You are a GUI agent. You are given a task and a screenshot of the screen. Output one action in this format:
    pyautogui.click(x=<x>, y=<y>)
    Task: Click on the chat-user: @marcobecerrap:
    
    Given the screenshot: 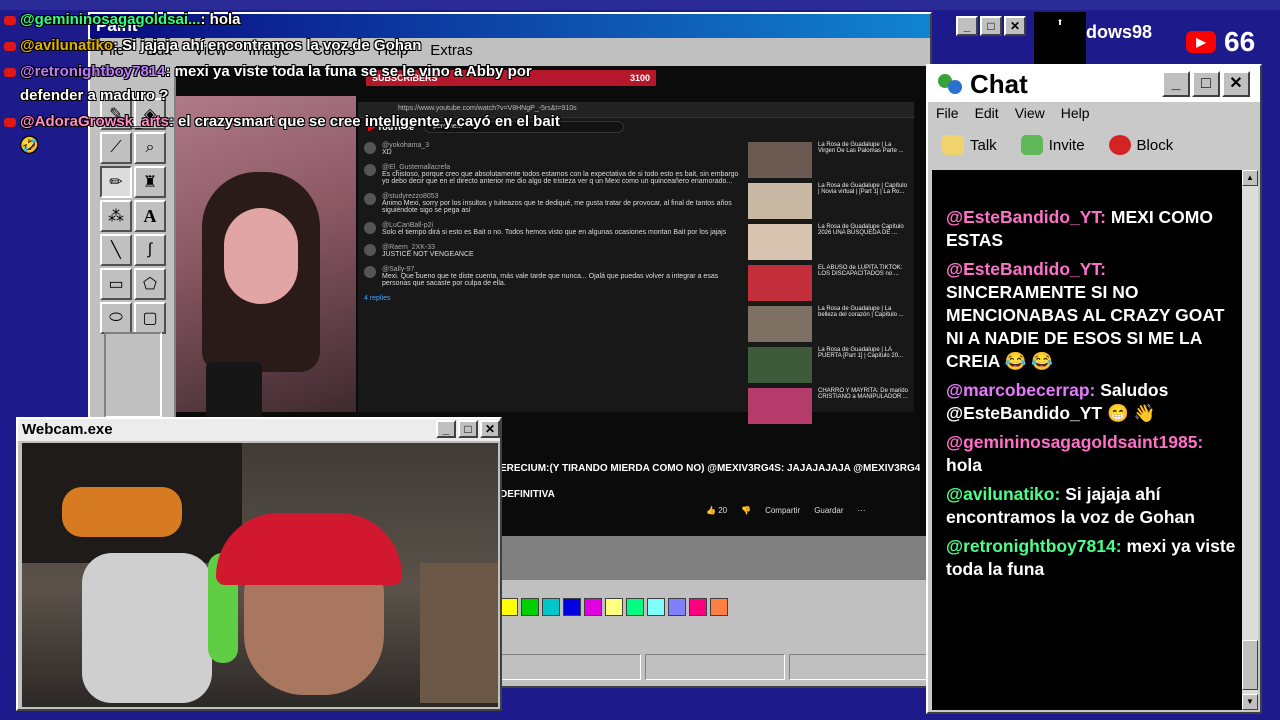 What is the action you would take?
    pyautogui.click(x=1020, y=390)
    